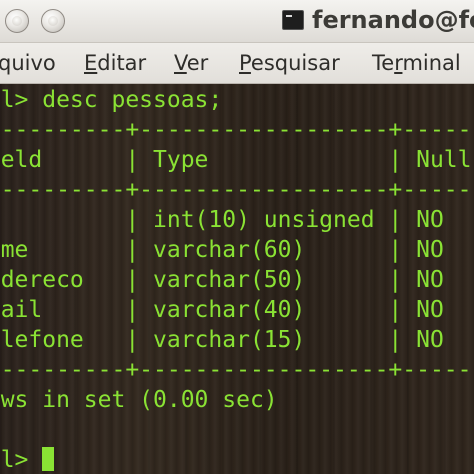  Describe the element at coordinates (416, 63) in the screenshot. I see `menu-terminal: Terminal` at that location.